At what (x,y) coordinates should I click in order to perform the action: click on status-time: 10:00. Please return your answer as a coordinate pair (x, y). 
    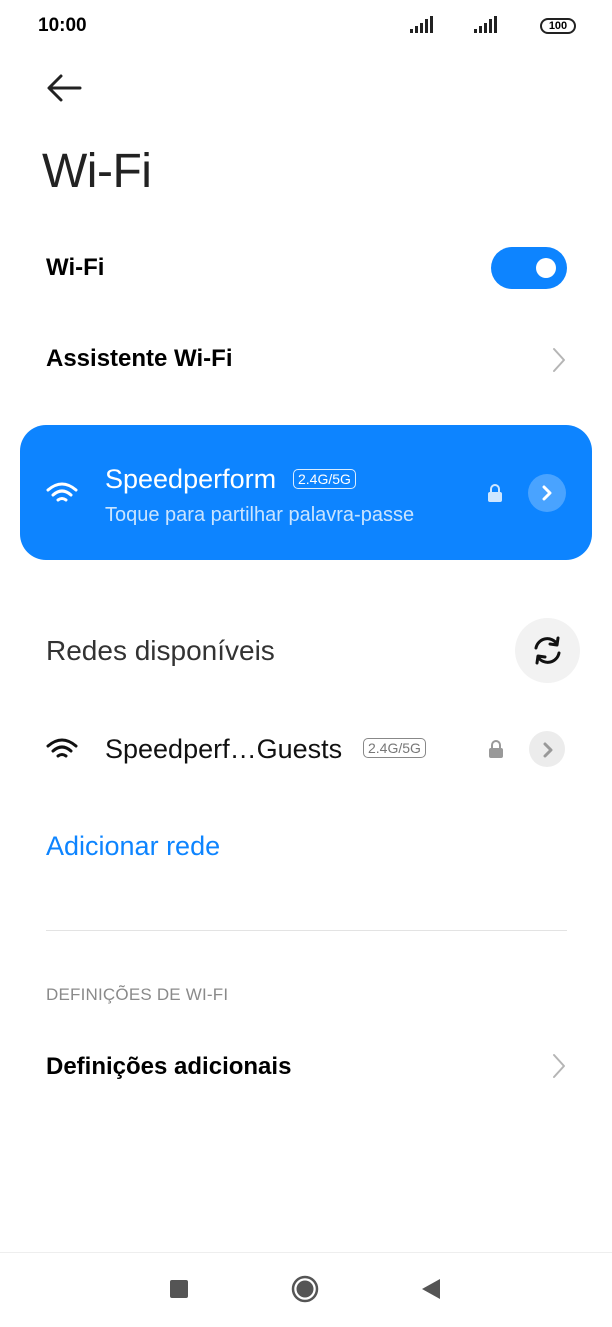
    Looking at the image, I should click on (62, 25).